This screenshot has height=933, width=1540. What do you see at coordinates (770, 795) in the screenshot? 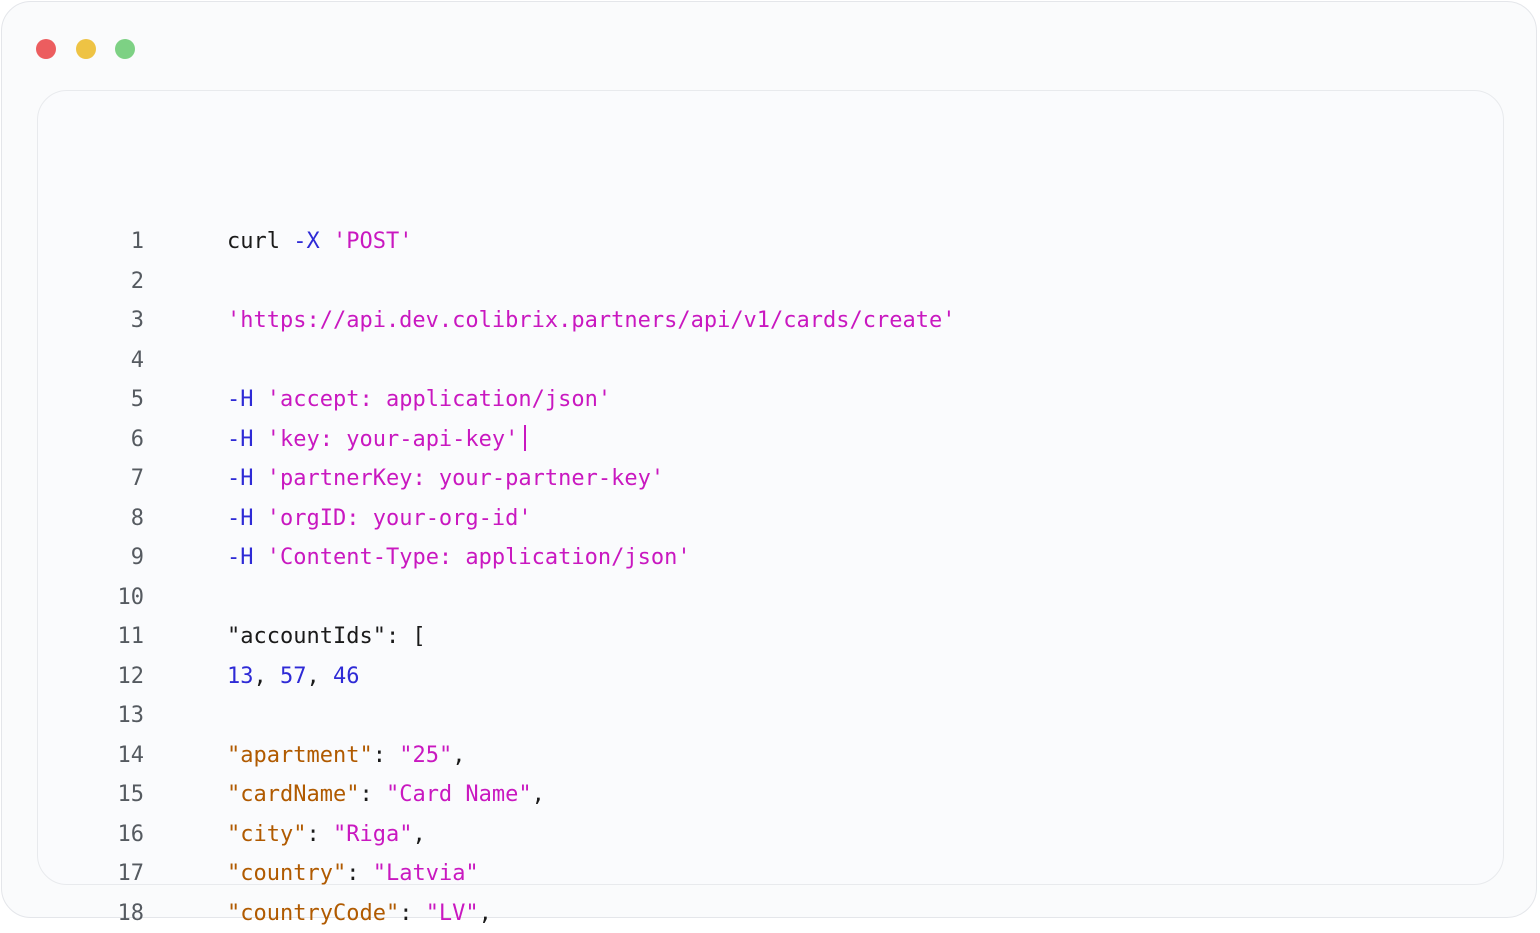
I see `code-line: 15 "cardName": "Card Name",` at bounding box center [770, 795].